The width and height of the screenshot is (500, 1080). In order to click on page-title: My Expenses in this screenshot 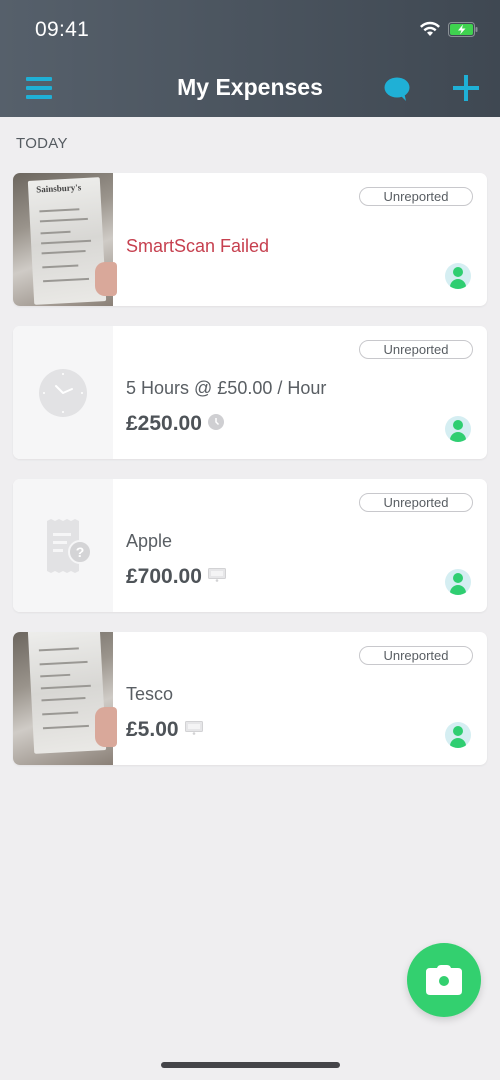, I will do `click(250, 87)`.